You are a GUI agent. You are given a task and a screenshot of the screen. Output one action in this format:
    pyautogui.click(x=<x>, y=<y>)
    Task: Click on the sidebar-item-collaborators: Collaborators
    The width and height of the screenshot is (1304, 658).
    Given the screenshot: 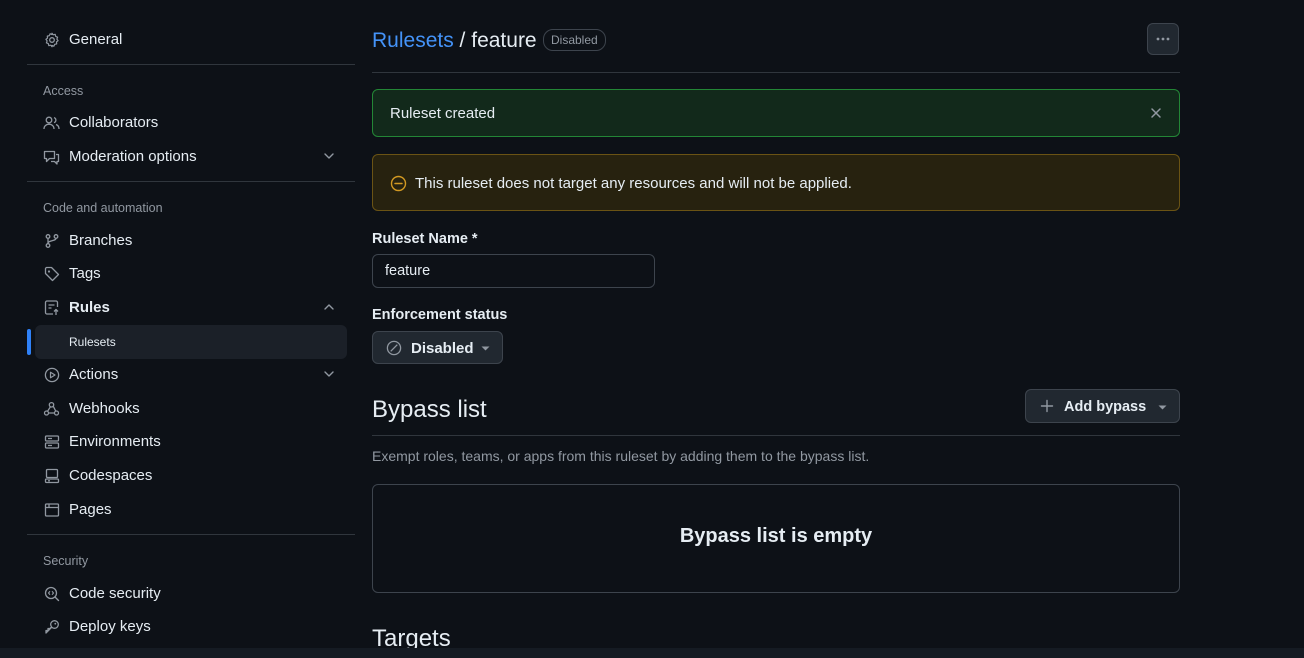 What is the action you would take?
    pyautogui.click(x=187, y=122)
    